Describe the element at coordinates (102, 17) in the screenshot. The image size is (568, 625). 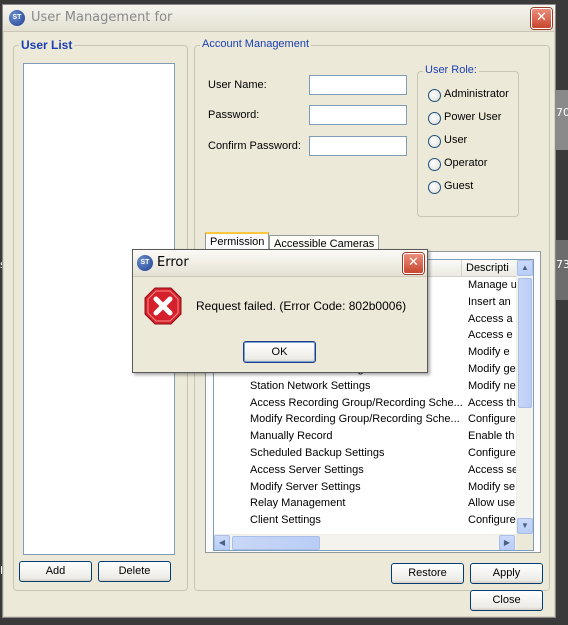
I see `window-title: User Management for` at that location.